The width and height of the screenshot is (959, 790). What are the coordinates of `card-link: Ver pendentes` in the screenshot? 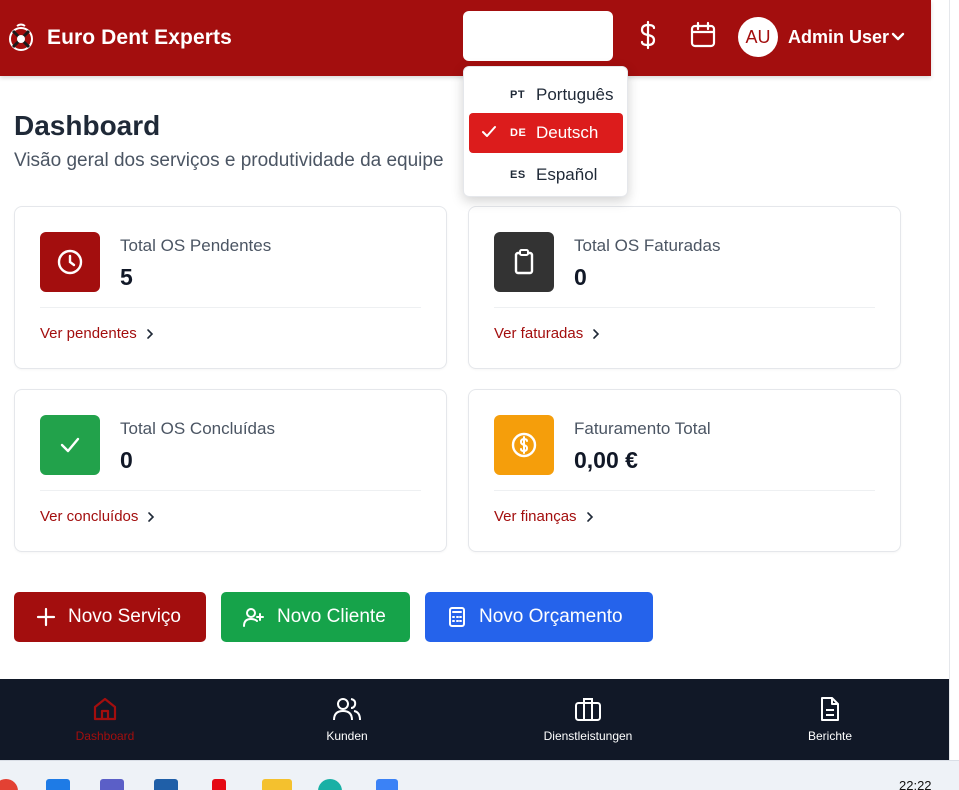 It's located at (97, 333).